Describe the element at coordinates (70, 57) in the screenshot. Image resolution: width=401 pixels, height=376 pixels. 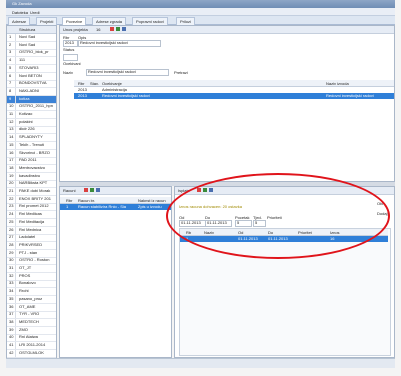
I see `status-select` at that location.